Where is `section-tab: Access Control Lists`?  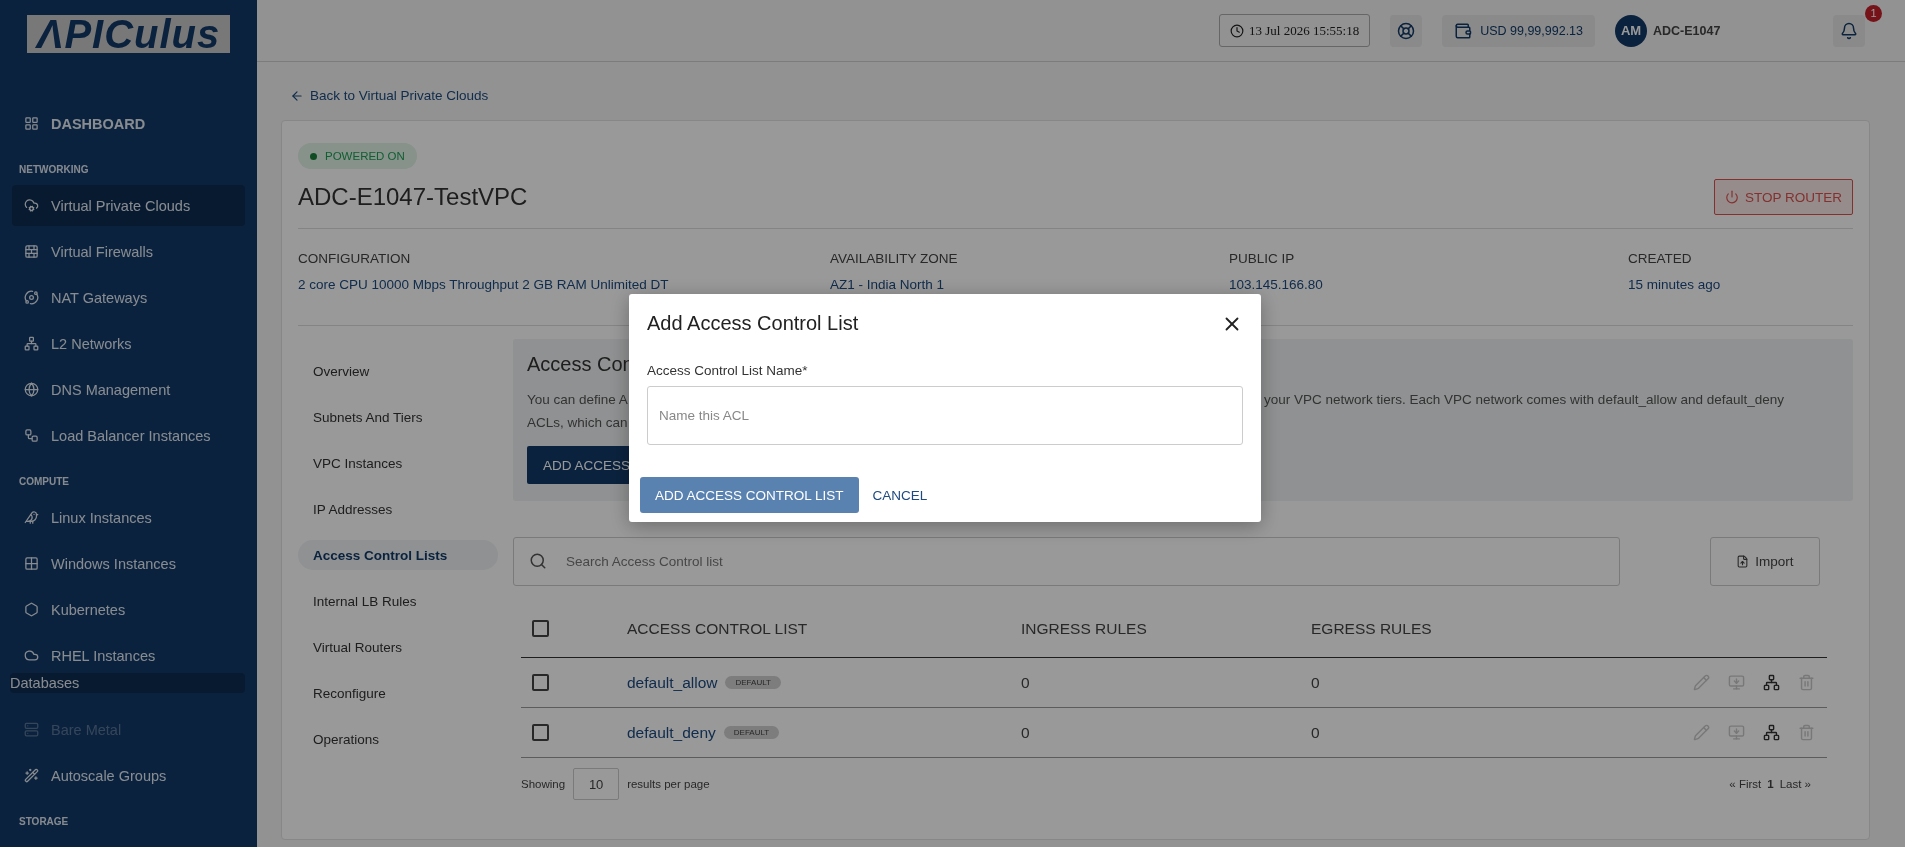 section-tab: Access Control Lists is located at coordinates (398, 555).